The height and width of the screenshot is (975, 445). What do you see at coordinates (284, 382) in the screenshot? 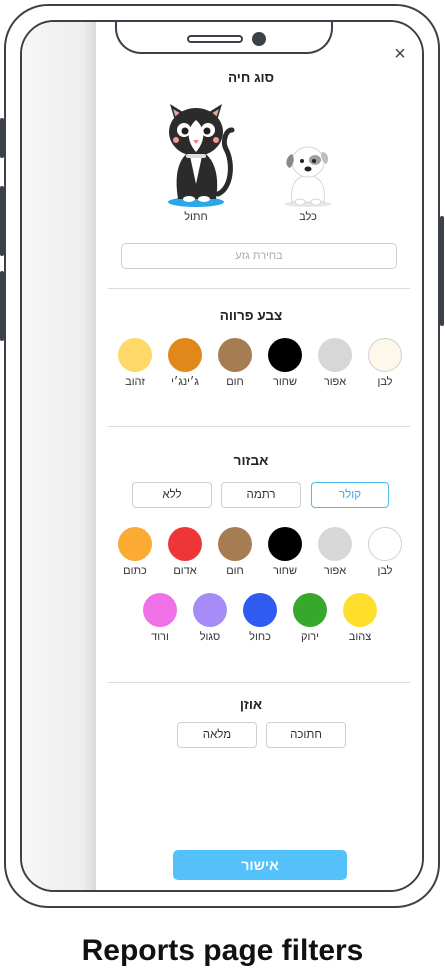
I see `fur-color-swatch-label: שחור` at bounding box center [284, 382].